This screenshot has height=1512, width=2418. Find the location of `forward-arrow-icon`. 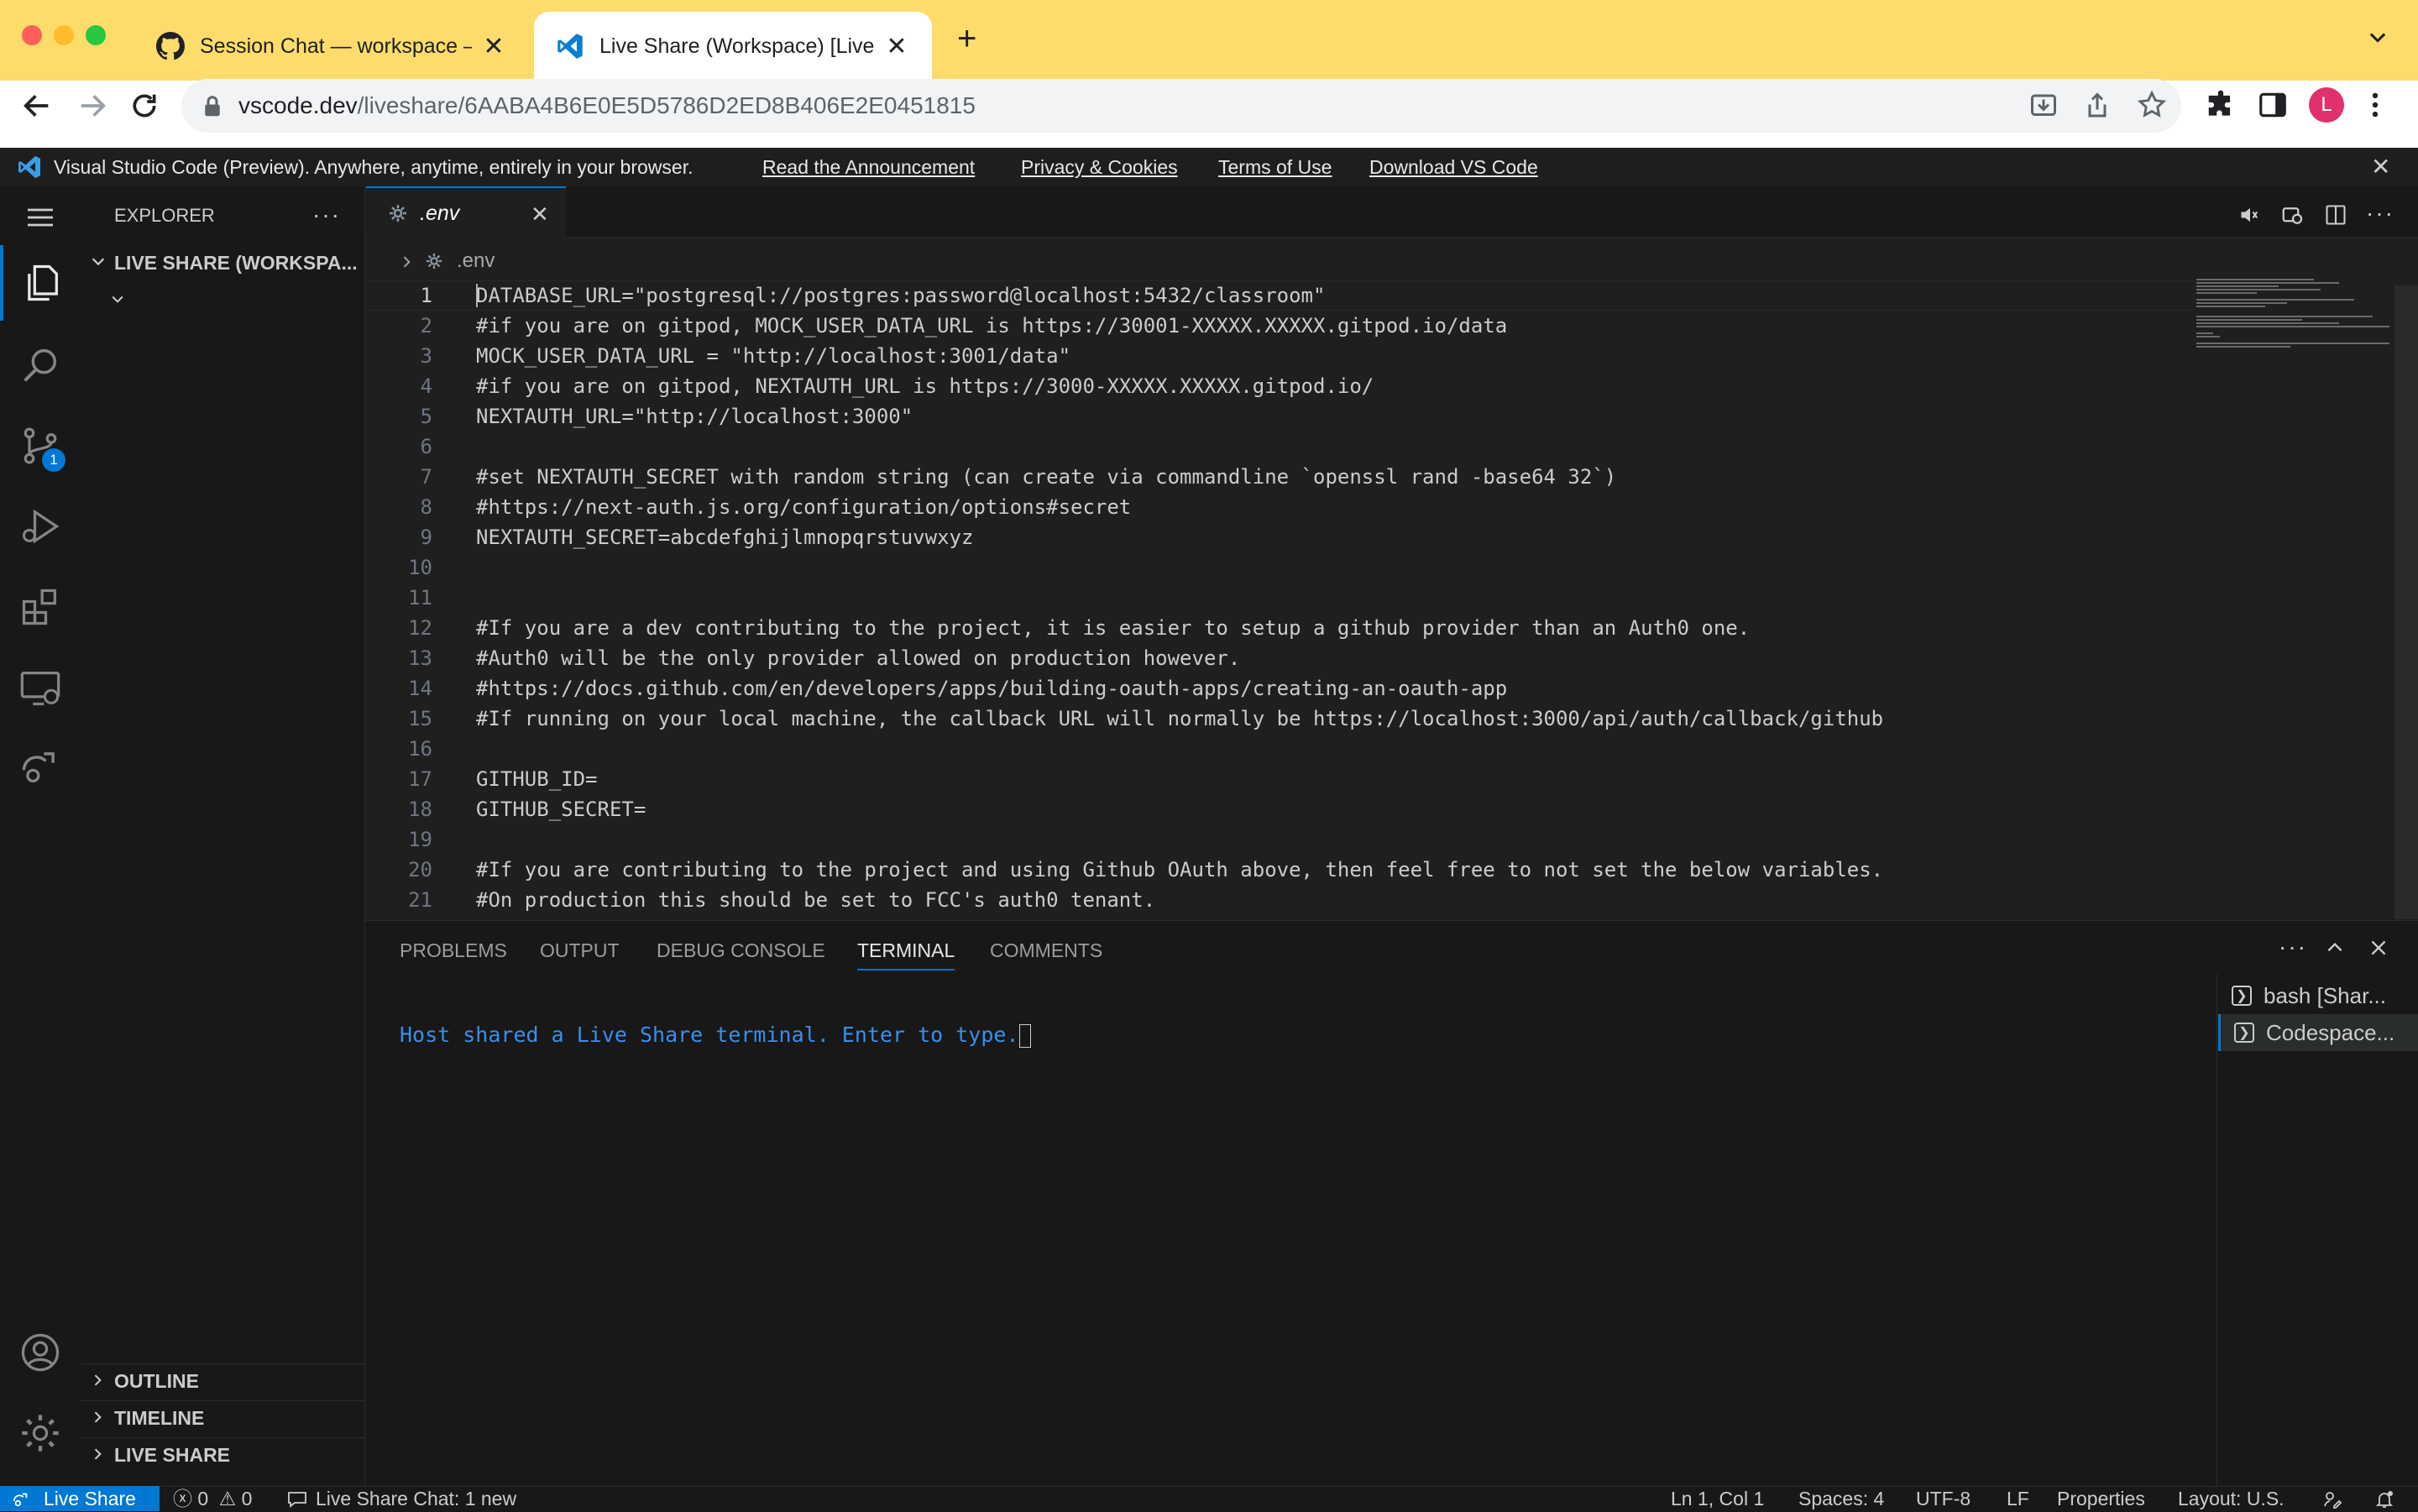

forward-arrow-icon is located at coordinates (92, 106).